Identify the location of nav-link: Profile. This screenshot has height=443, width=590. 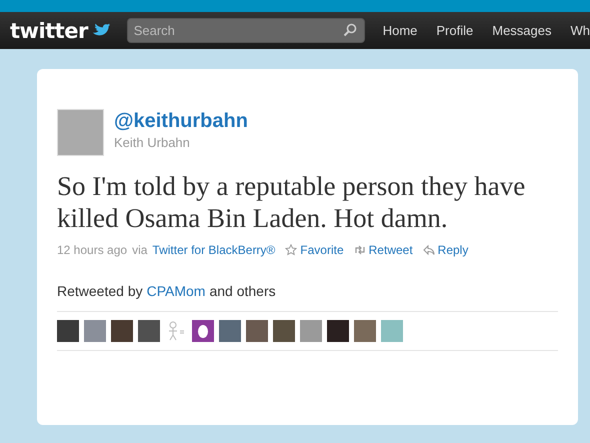
(455, 30).